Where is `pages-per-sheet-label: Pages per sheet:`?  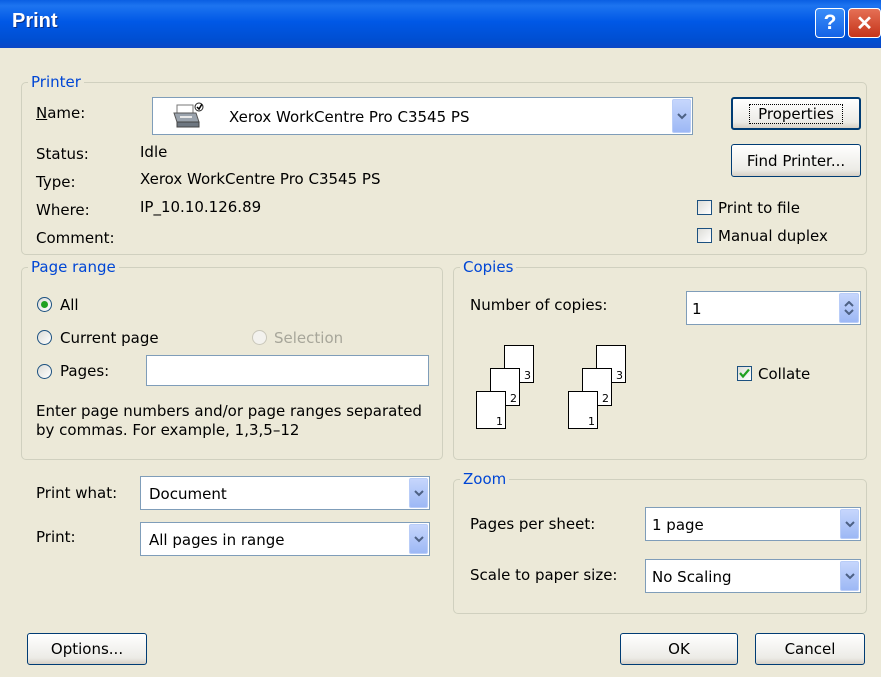 pages-per-sheet-label: Pages per sheet: is located at coordinates (533, 524).